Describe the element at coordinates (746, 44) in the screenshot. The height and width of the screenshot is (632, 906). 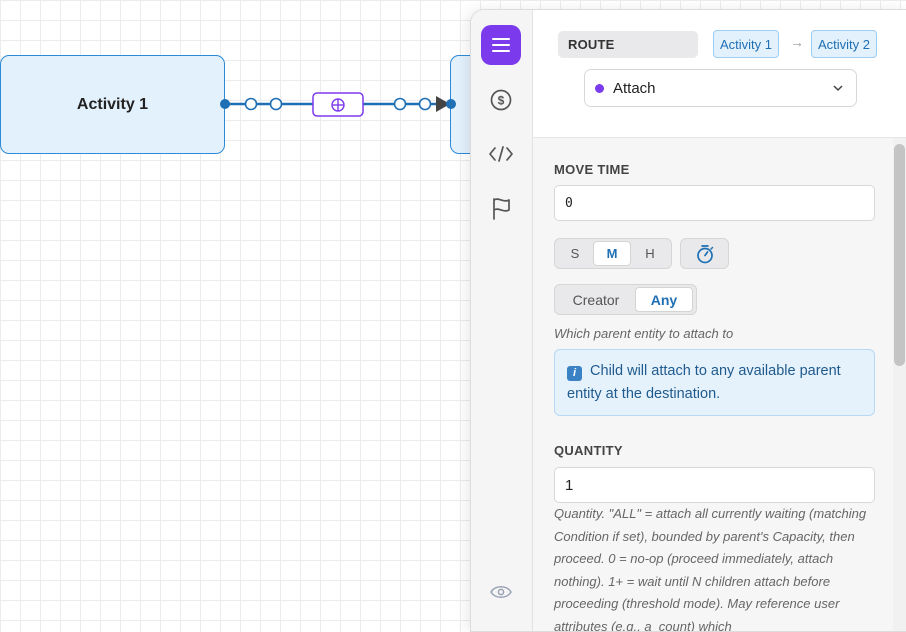
I see `route-from-chip: Activity 1` at that location.